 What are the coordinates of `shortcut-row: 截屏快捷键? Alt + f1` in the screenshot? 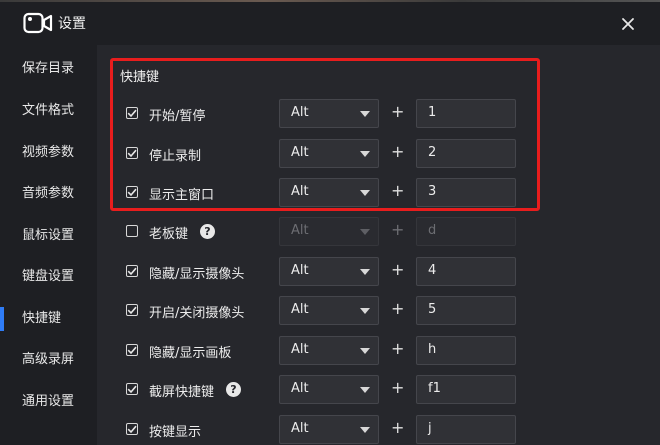 It's located at (378, 390).